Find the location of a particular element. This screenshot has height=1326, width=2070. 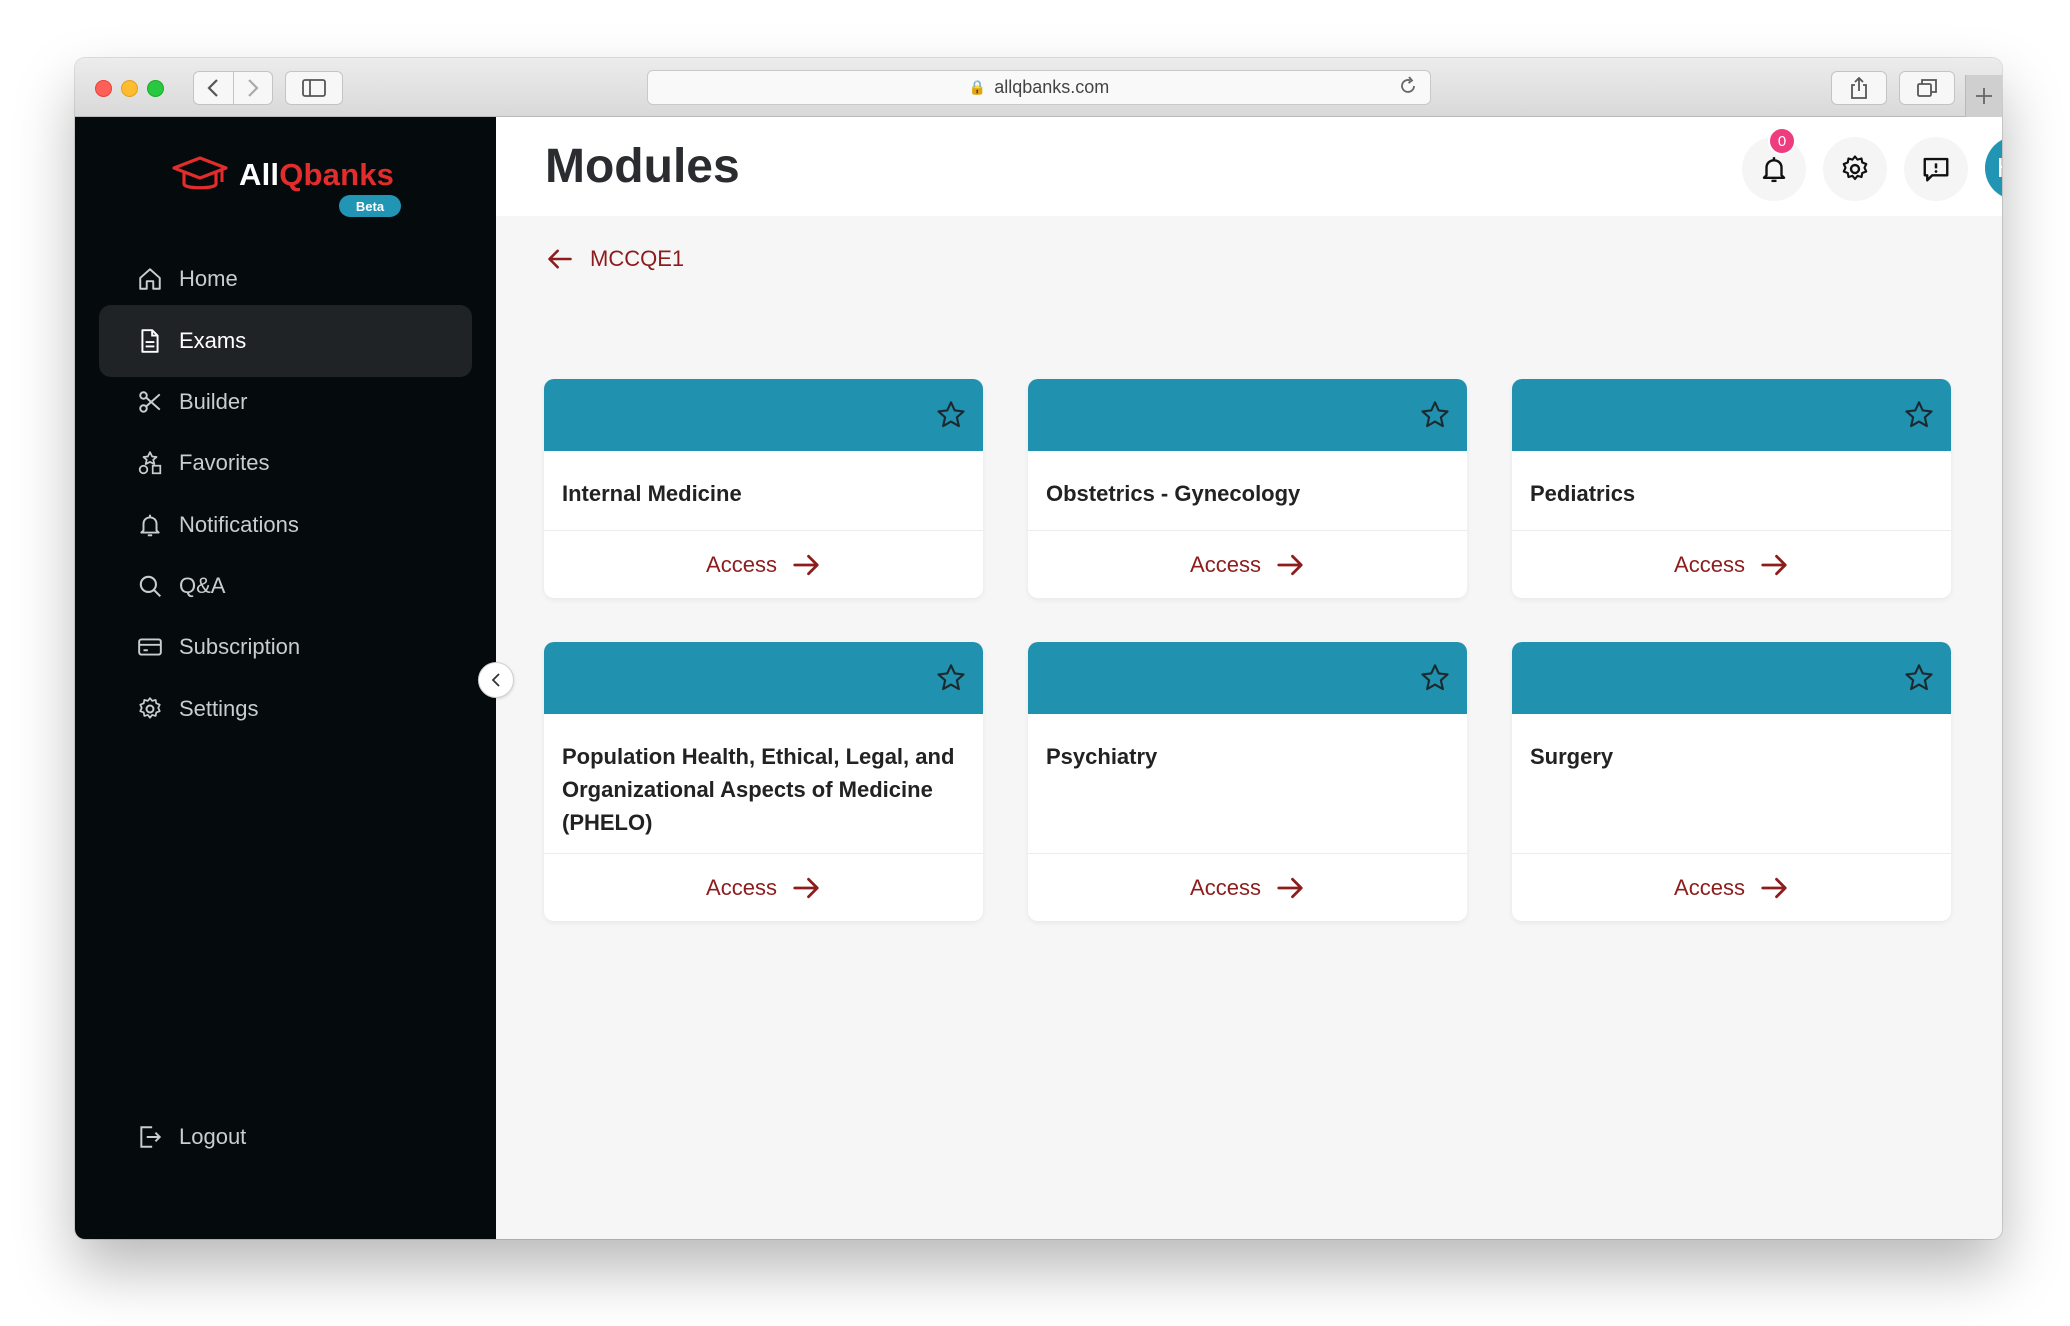

module-title: Obstetrics - Gynecology is located at coordinates (1247, 491).